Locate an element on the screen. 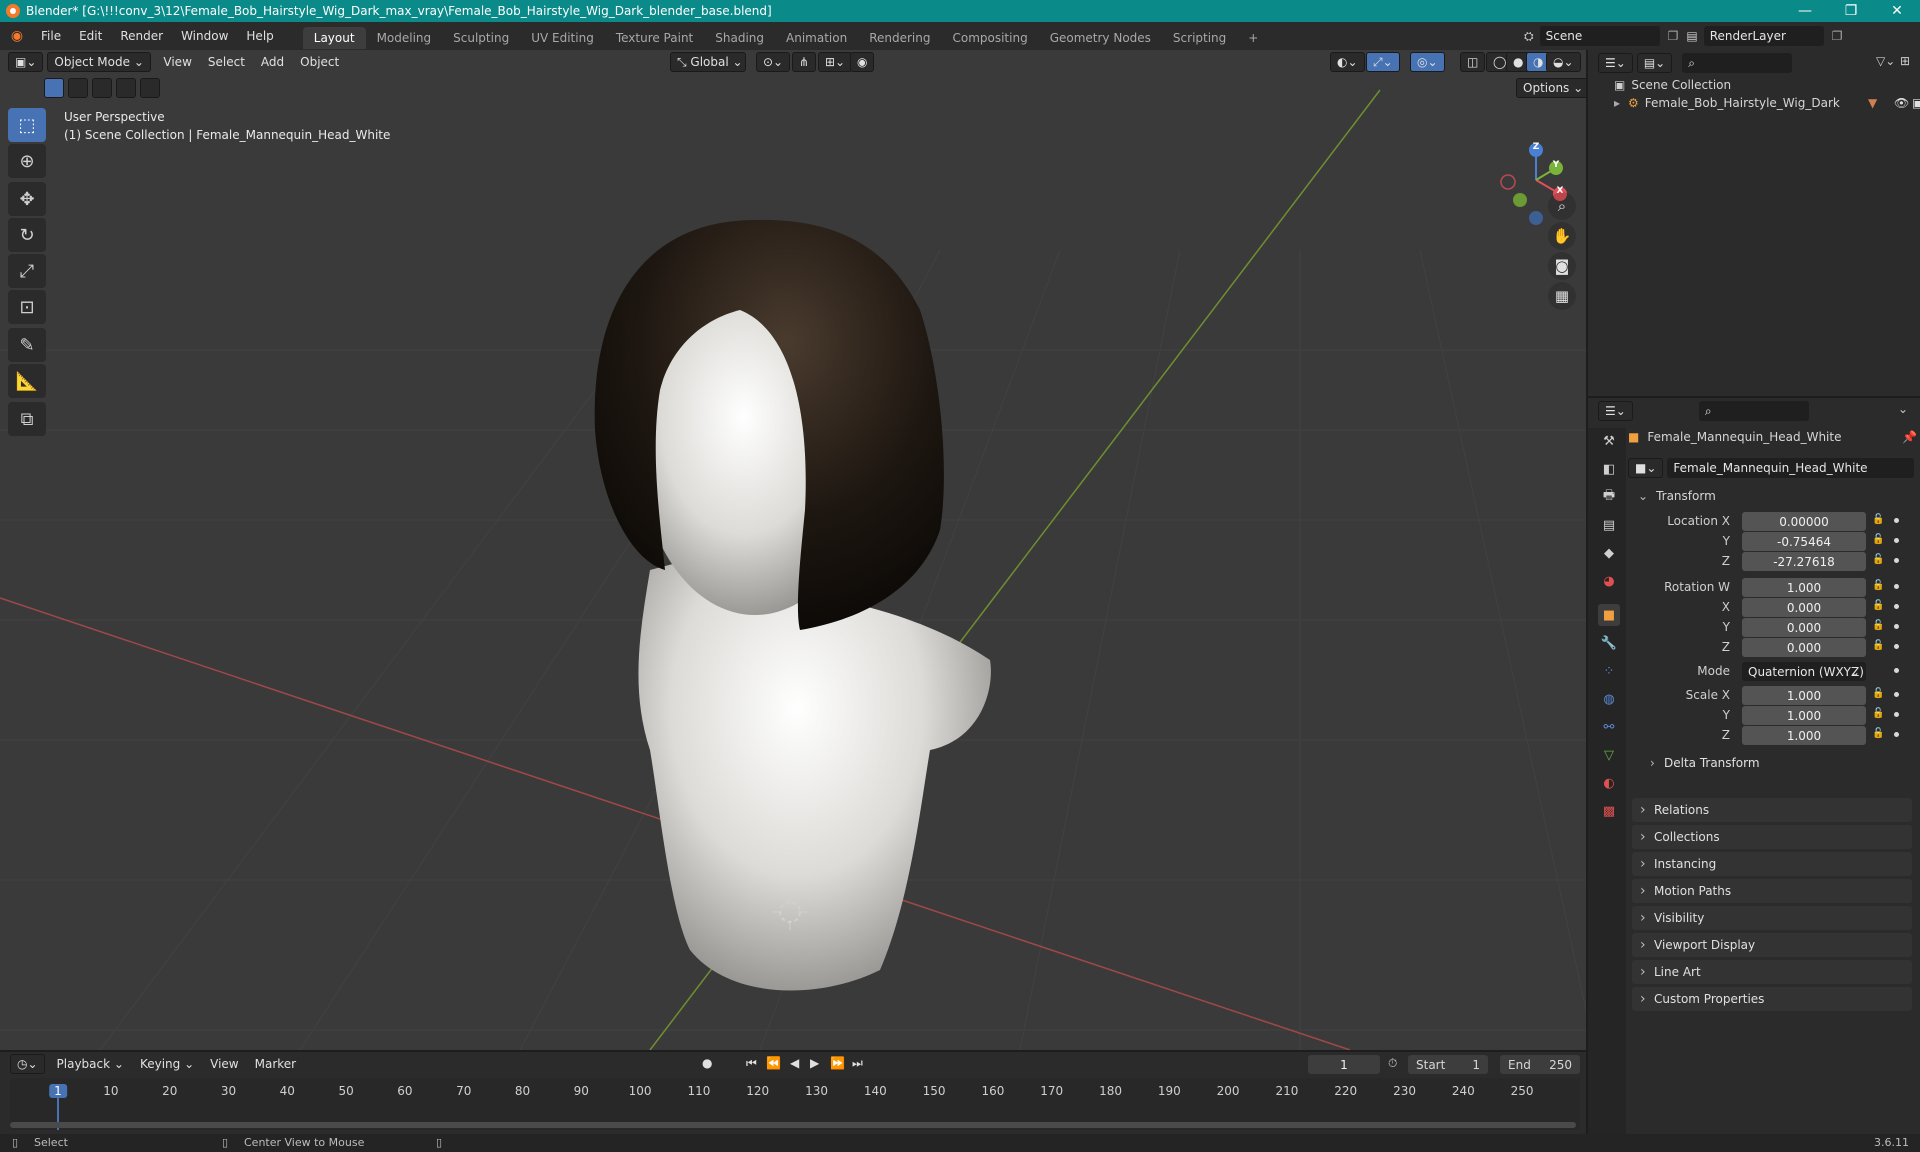  menu-help: Help is located at coordinates (259, 36).